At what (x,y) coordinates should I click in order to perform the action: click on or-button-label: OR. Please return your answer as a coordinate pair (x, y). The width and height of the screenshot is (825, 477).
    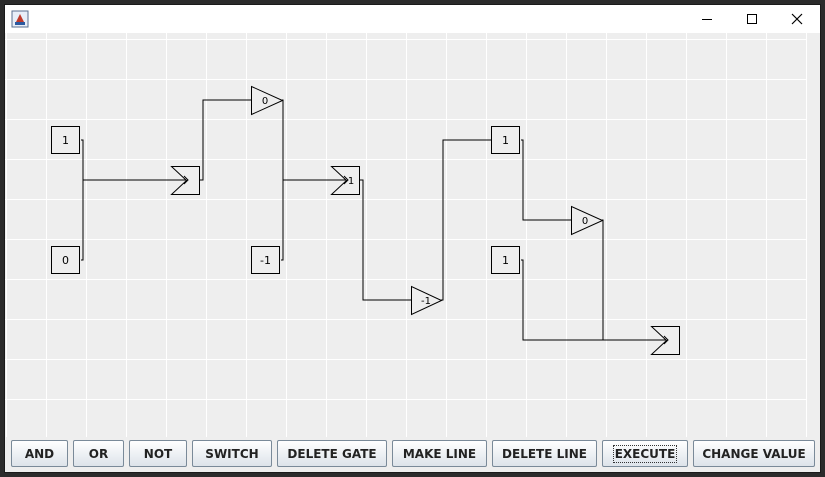
    Looking at the image, I should click on (98, 453).